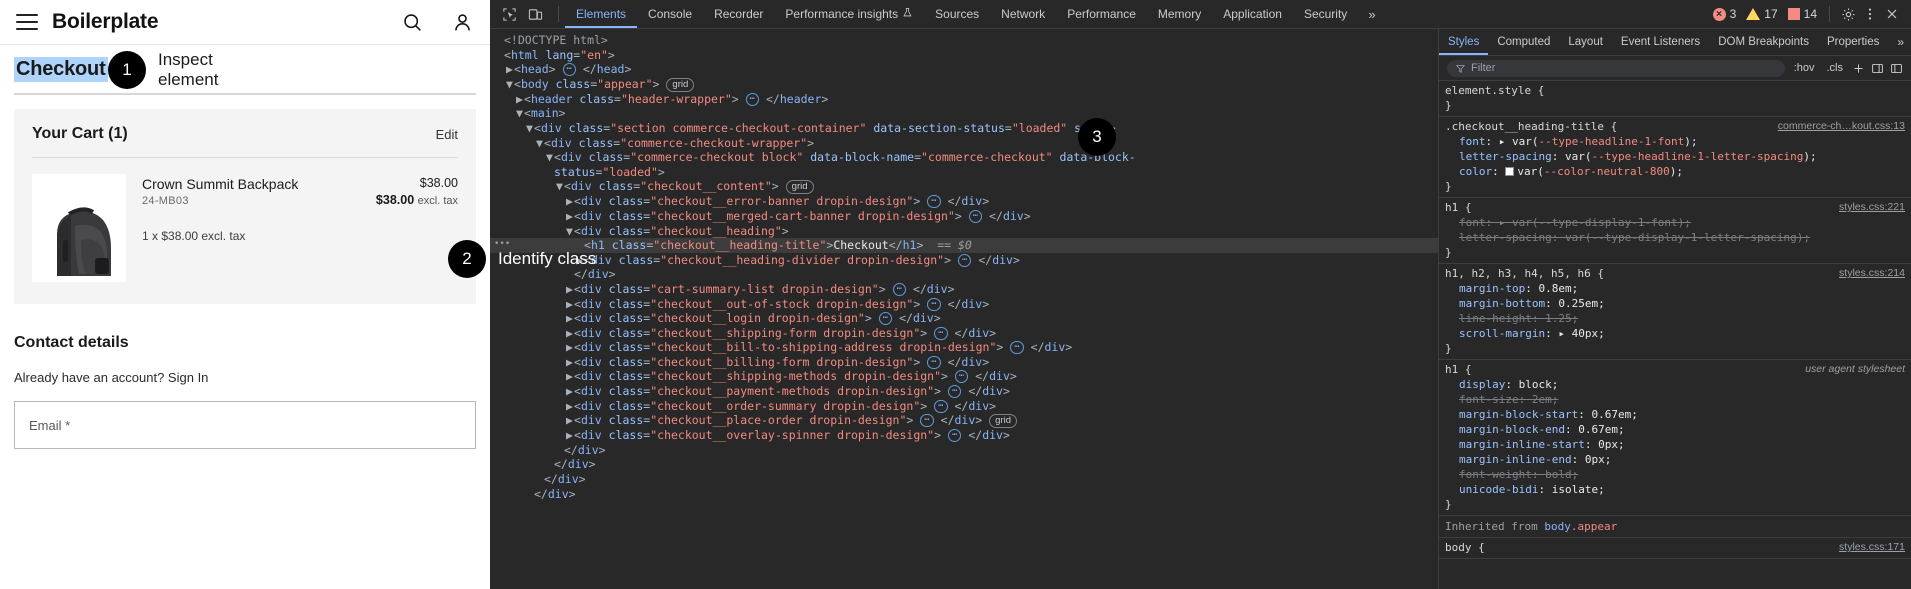 The height and width of the screenshot is (589, 1911). Describe the element at coordinates (1252, 14) in the screenshot. I see `devtools-tab-application: Application` at that location.